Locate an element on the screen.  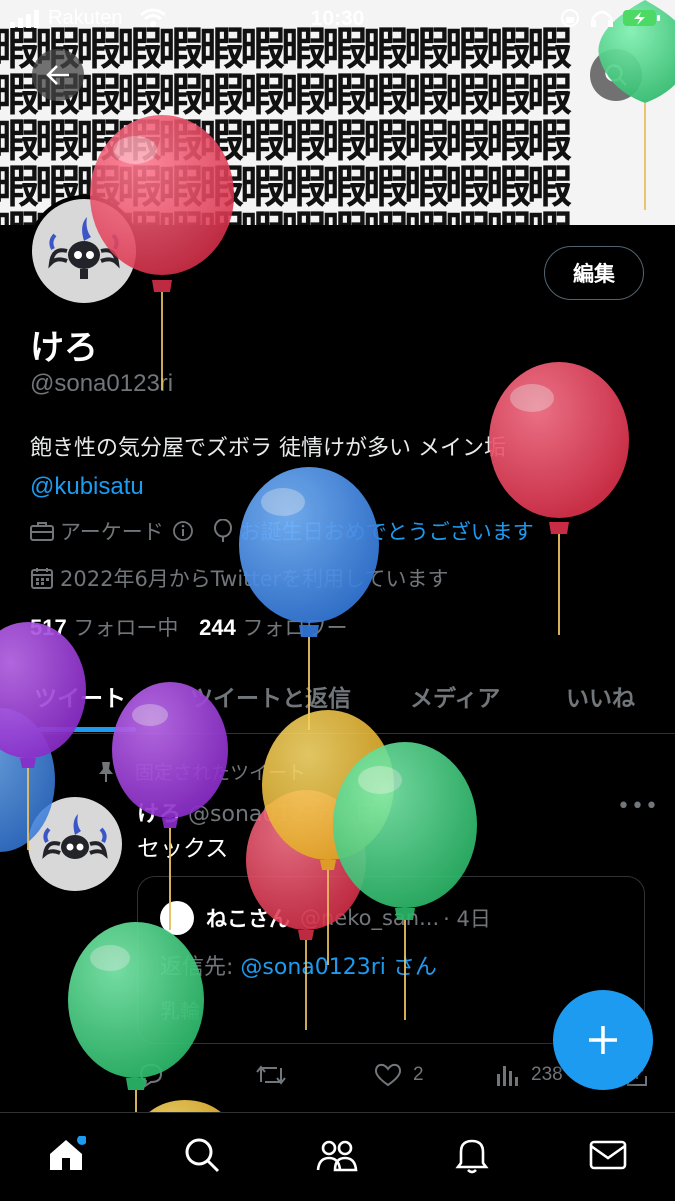
battery-icon is located at coordinates (641, 18).